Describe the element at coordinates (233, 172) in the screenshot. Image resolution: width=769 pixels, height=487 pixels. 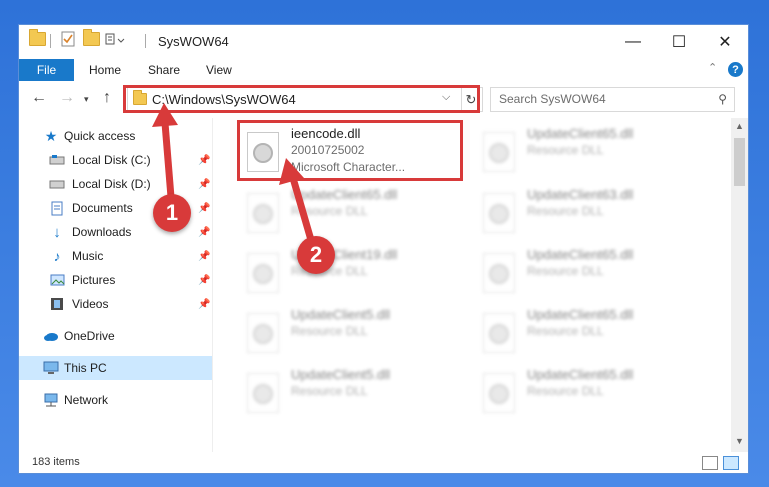
I see `annotation-arrows` at that location.